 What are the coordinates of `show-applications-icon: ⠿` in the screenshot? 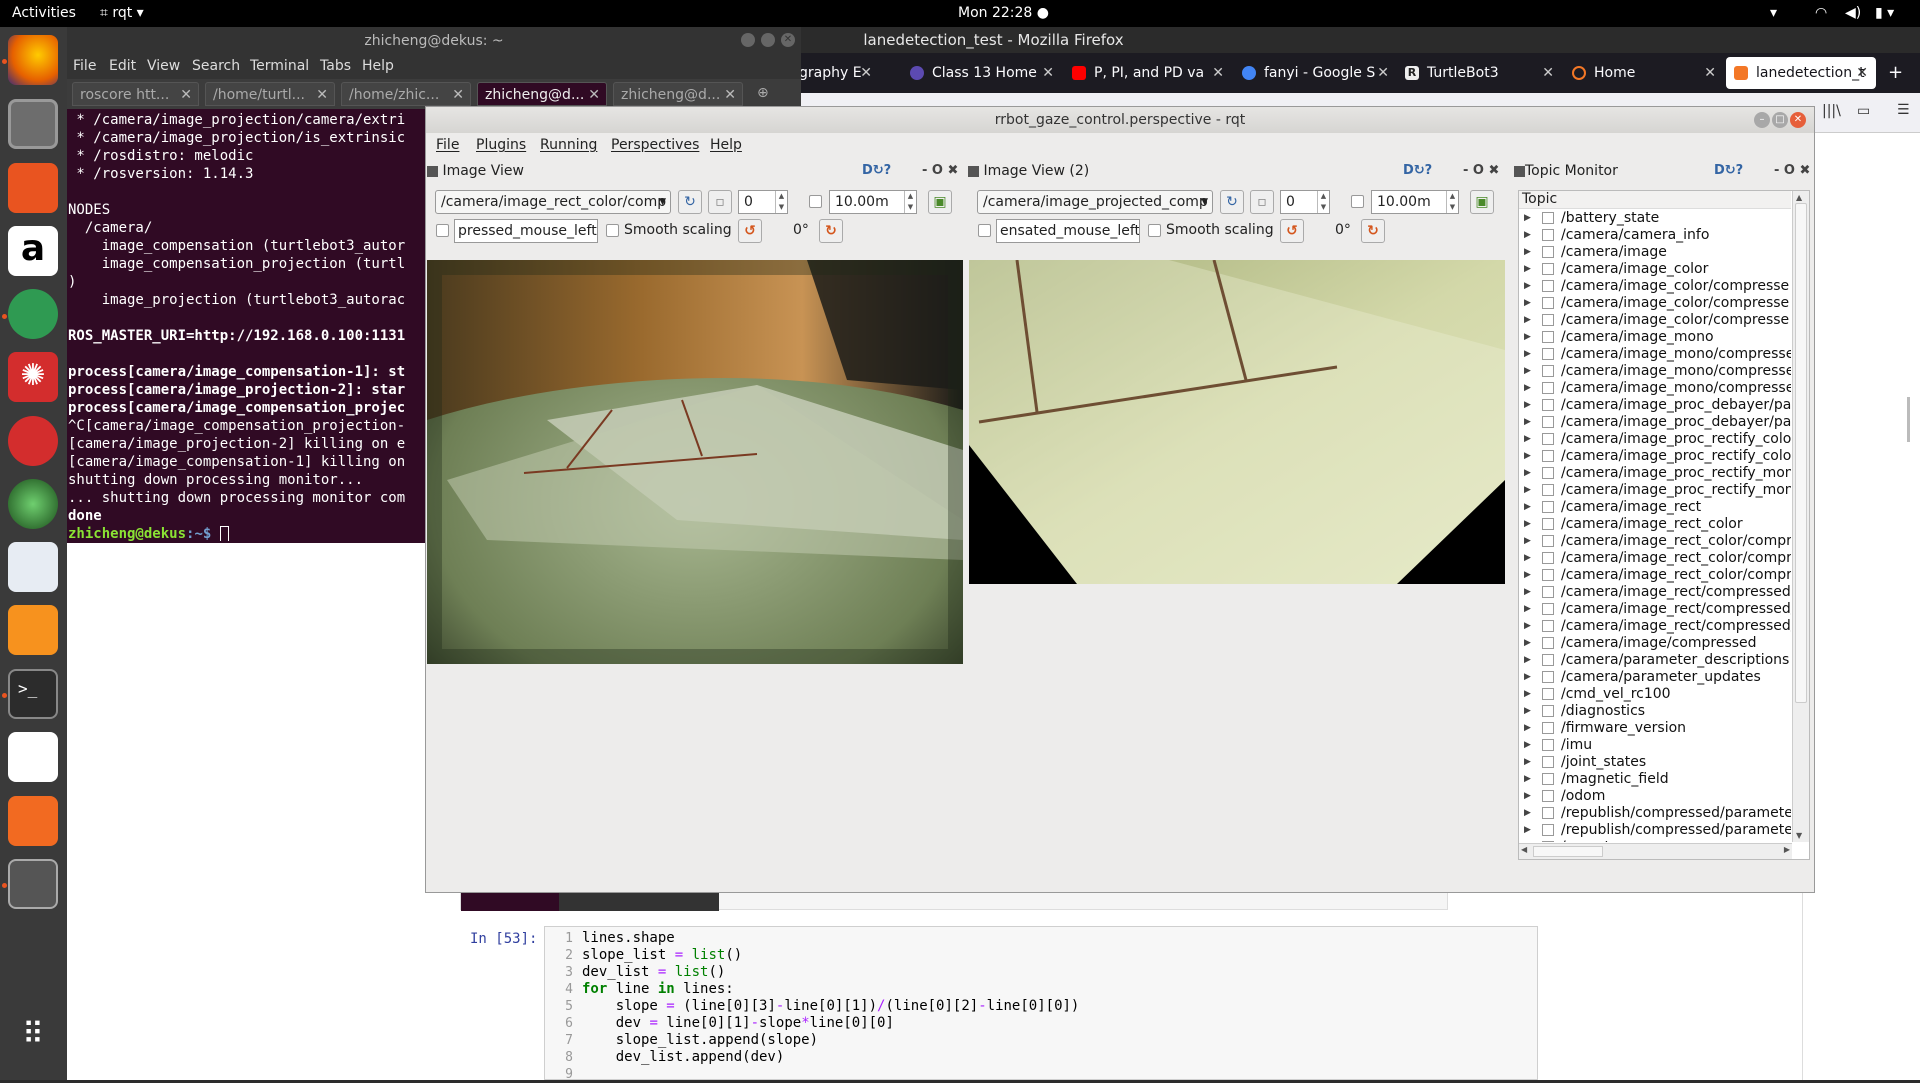 It's located at (33, 1037).